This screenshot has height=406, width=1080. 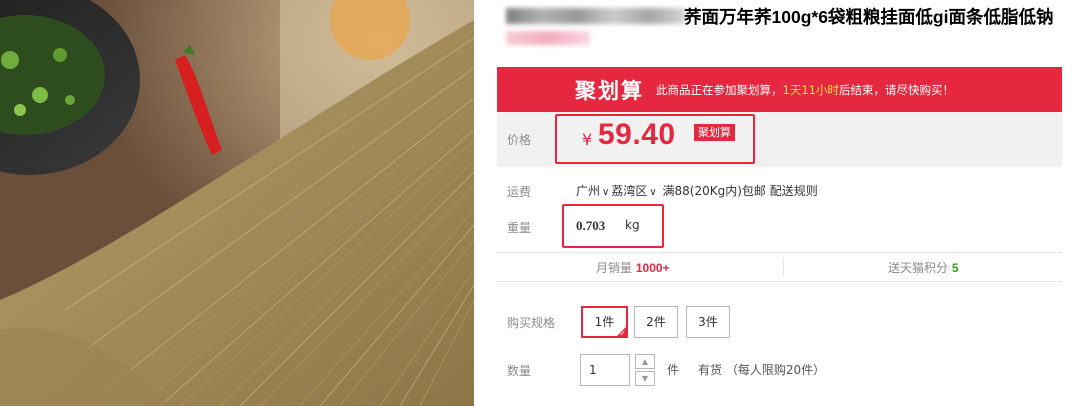 What do you see at coordinates (531, 323) in the screenshot?
I see `spec-label: 购买规格` at bounding box center [531, 323].